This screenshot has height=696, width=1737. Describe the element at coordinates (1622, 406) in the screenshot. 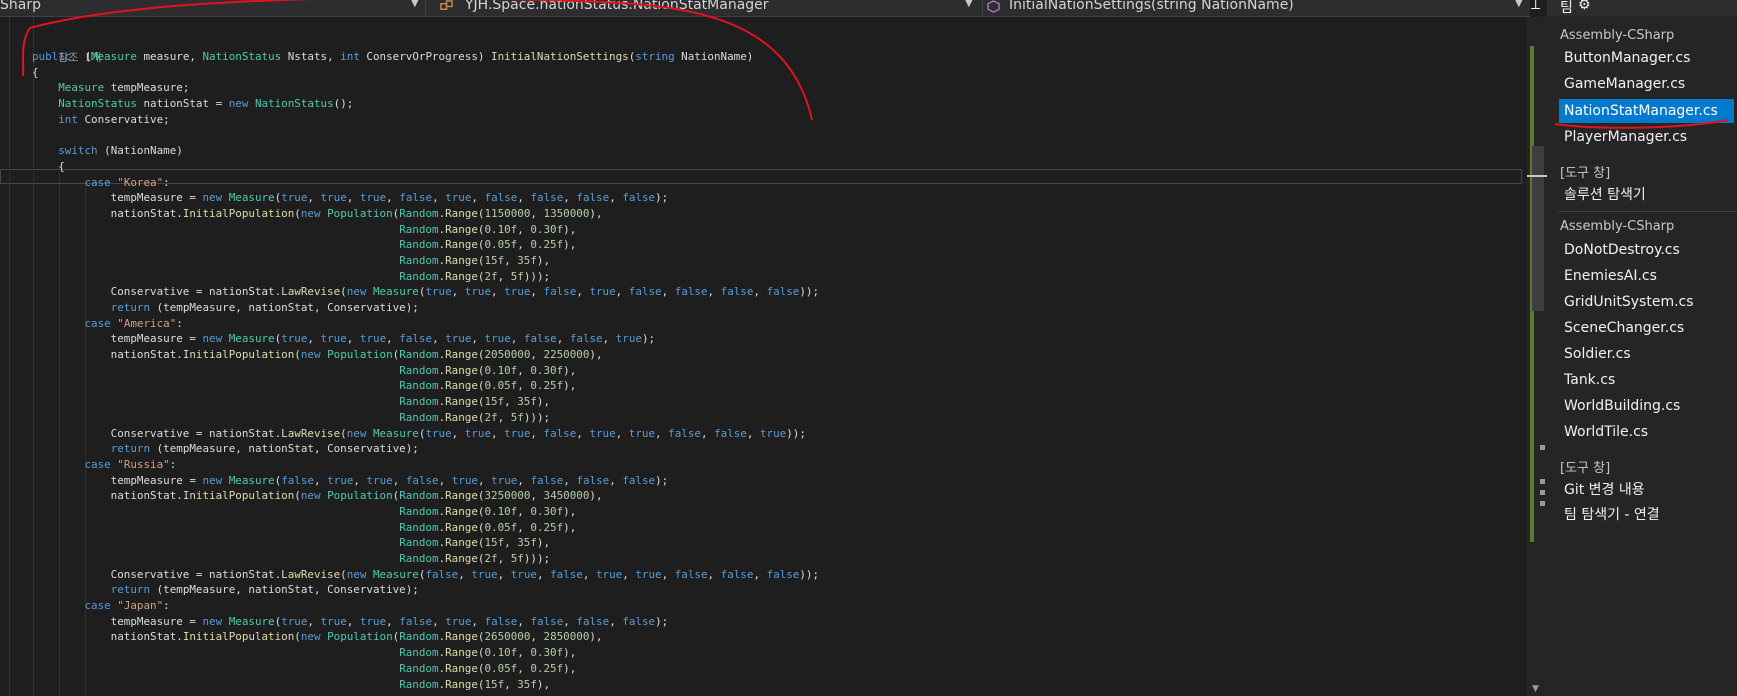

I see `file-item: WorldBuilding.cs` at that location.